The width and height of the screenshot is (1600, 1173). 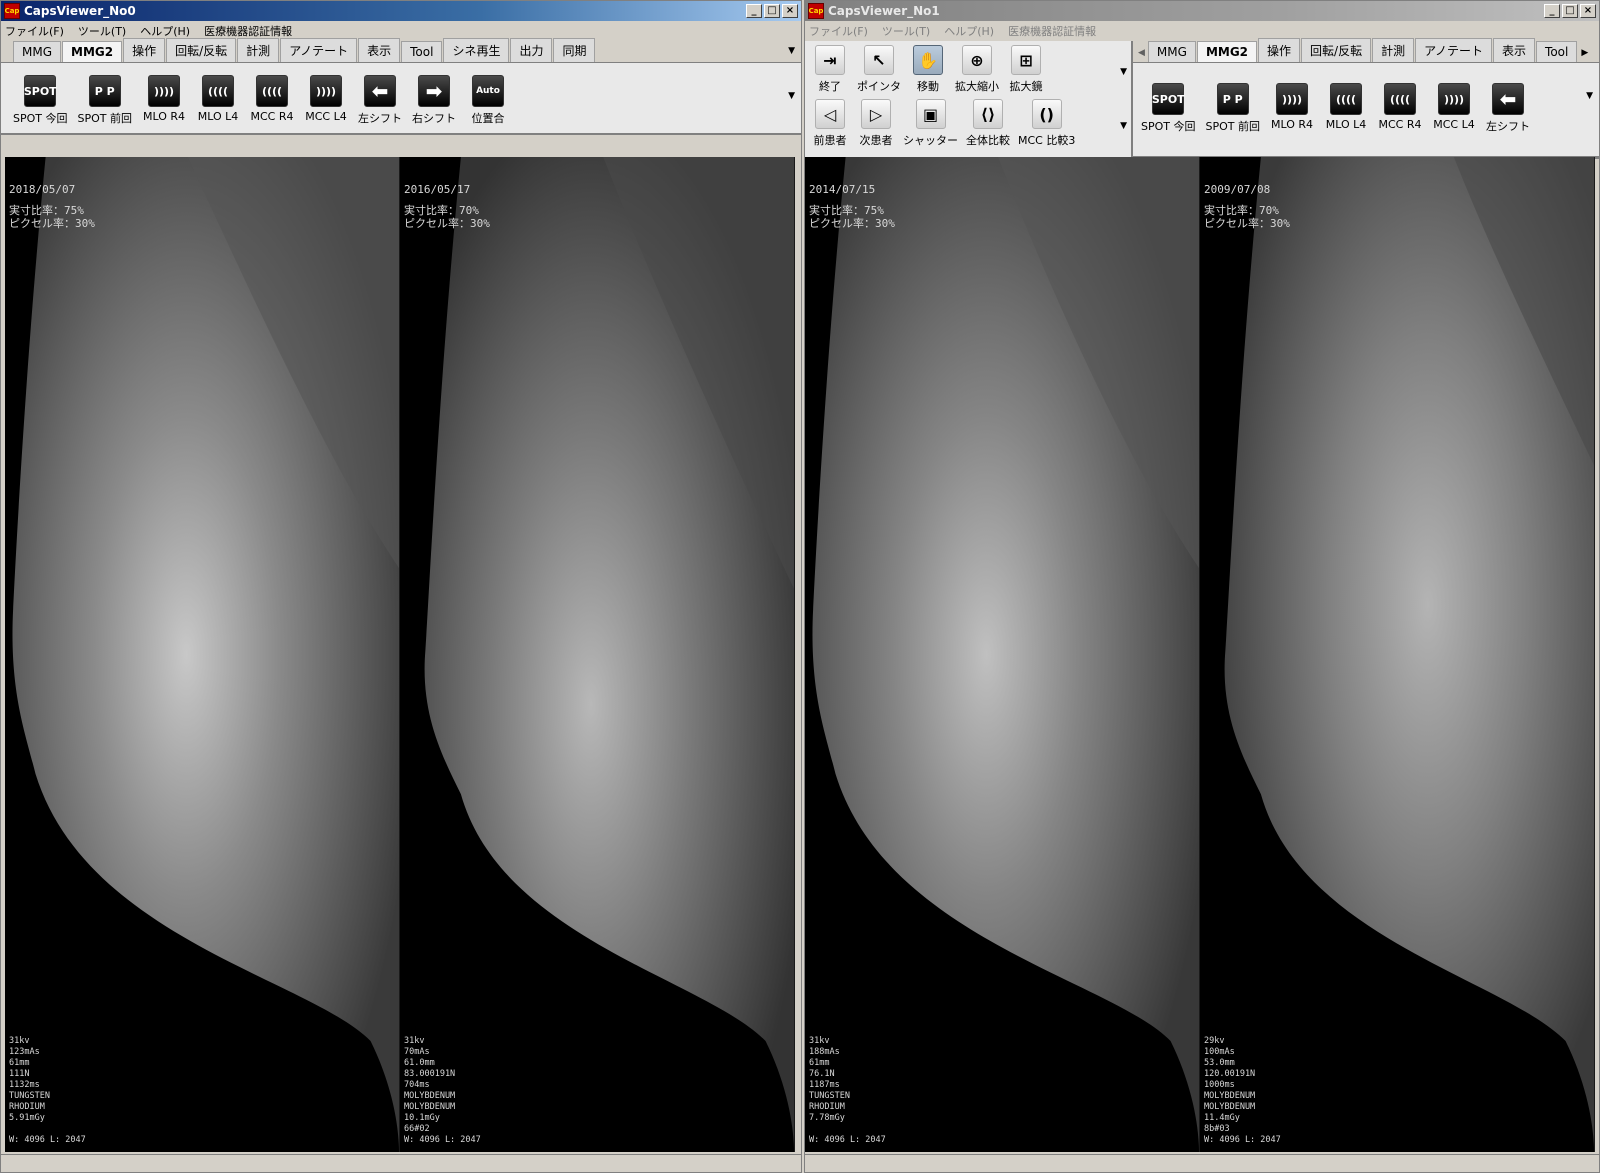 What do you see at coordinates (1202, 1163) in the screenshot?
I see `status-bar` at bounding box center [1202, 1163].